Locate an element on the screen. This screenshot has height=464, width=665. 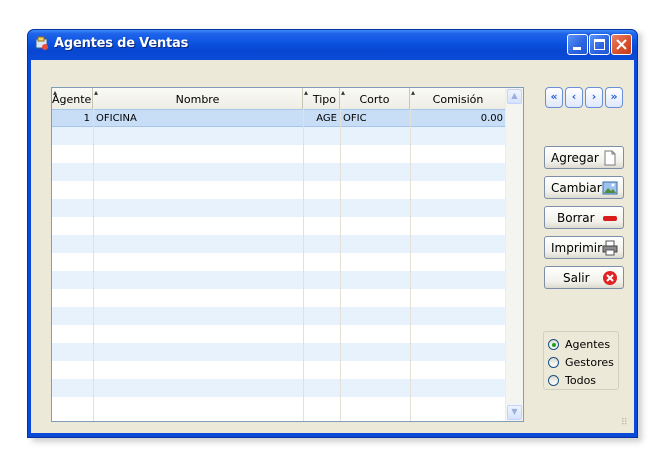
minimize-button is located at coordinates (577, 44).